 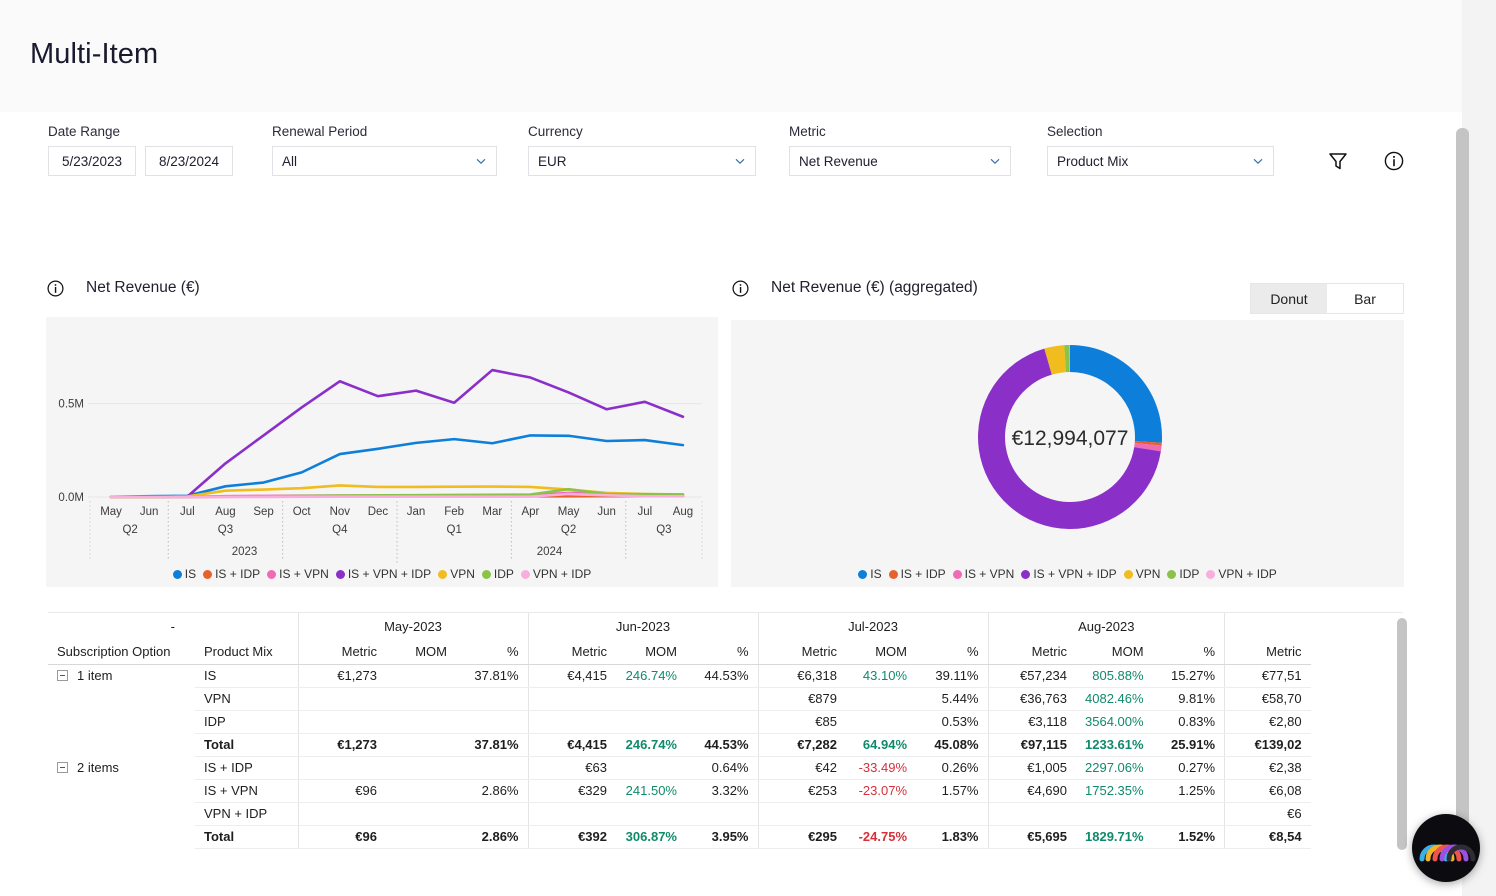 I want to click on metric-select: Net Revenue, so click(x=900, y=161).